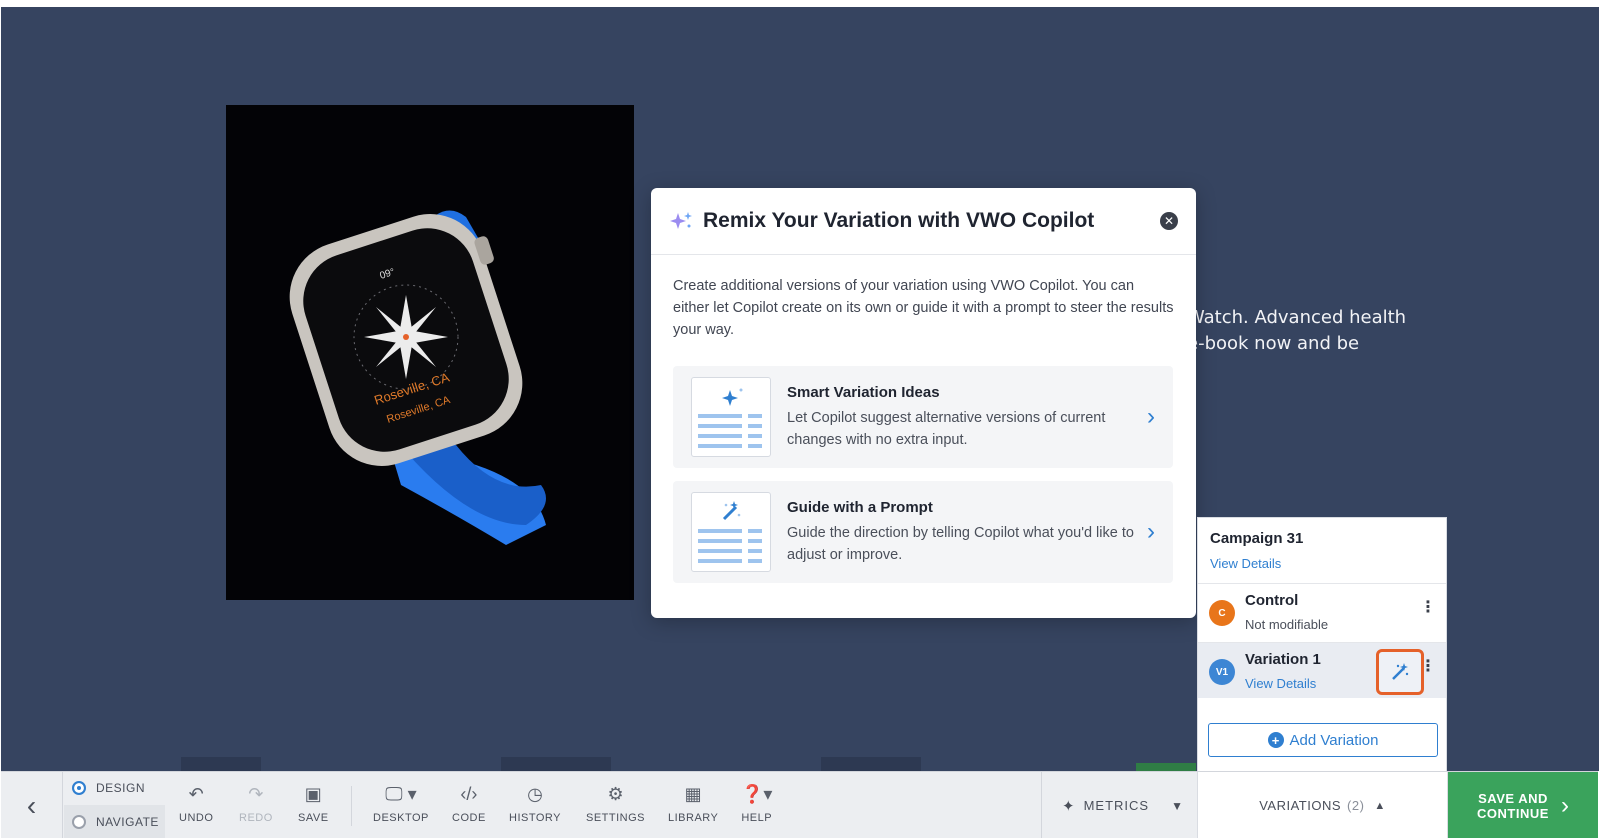 The width and height of the screenshot is (1600, 838). What do you see at coordinates (351, 806) in the screenshot?
I see `toolbar-divider` at bounding box center [351, 806].